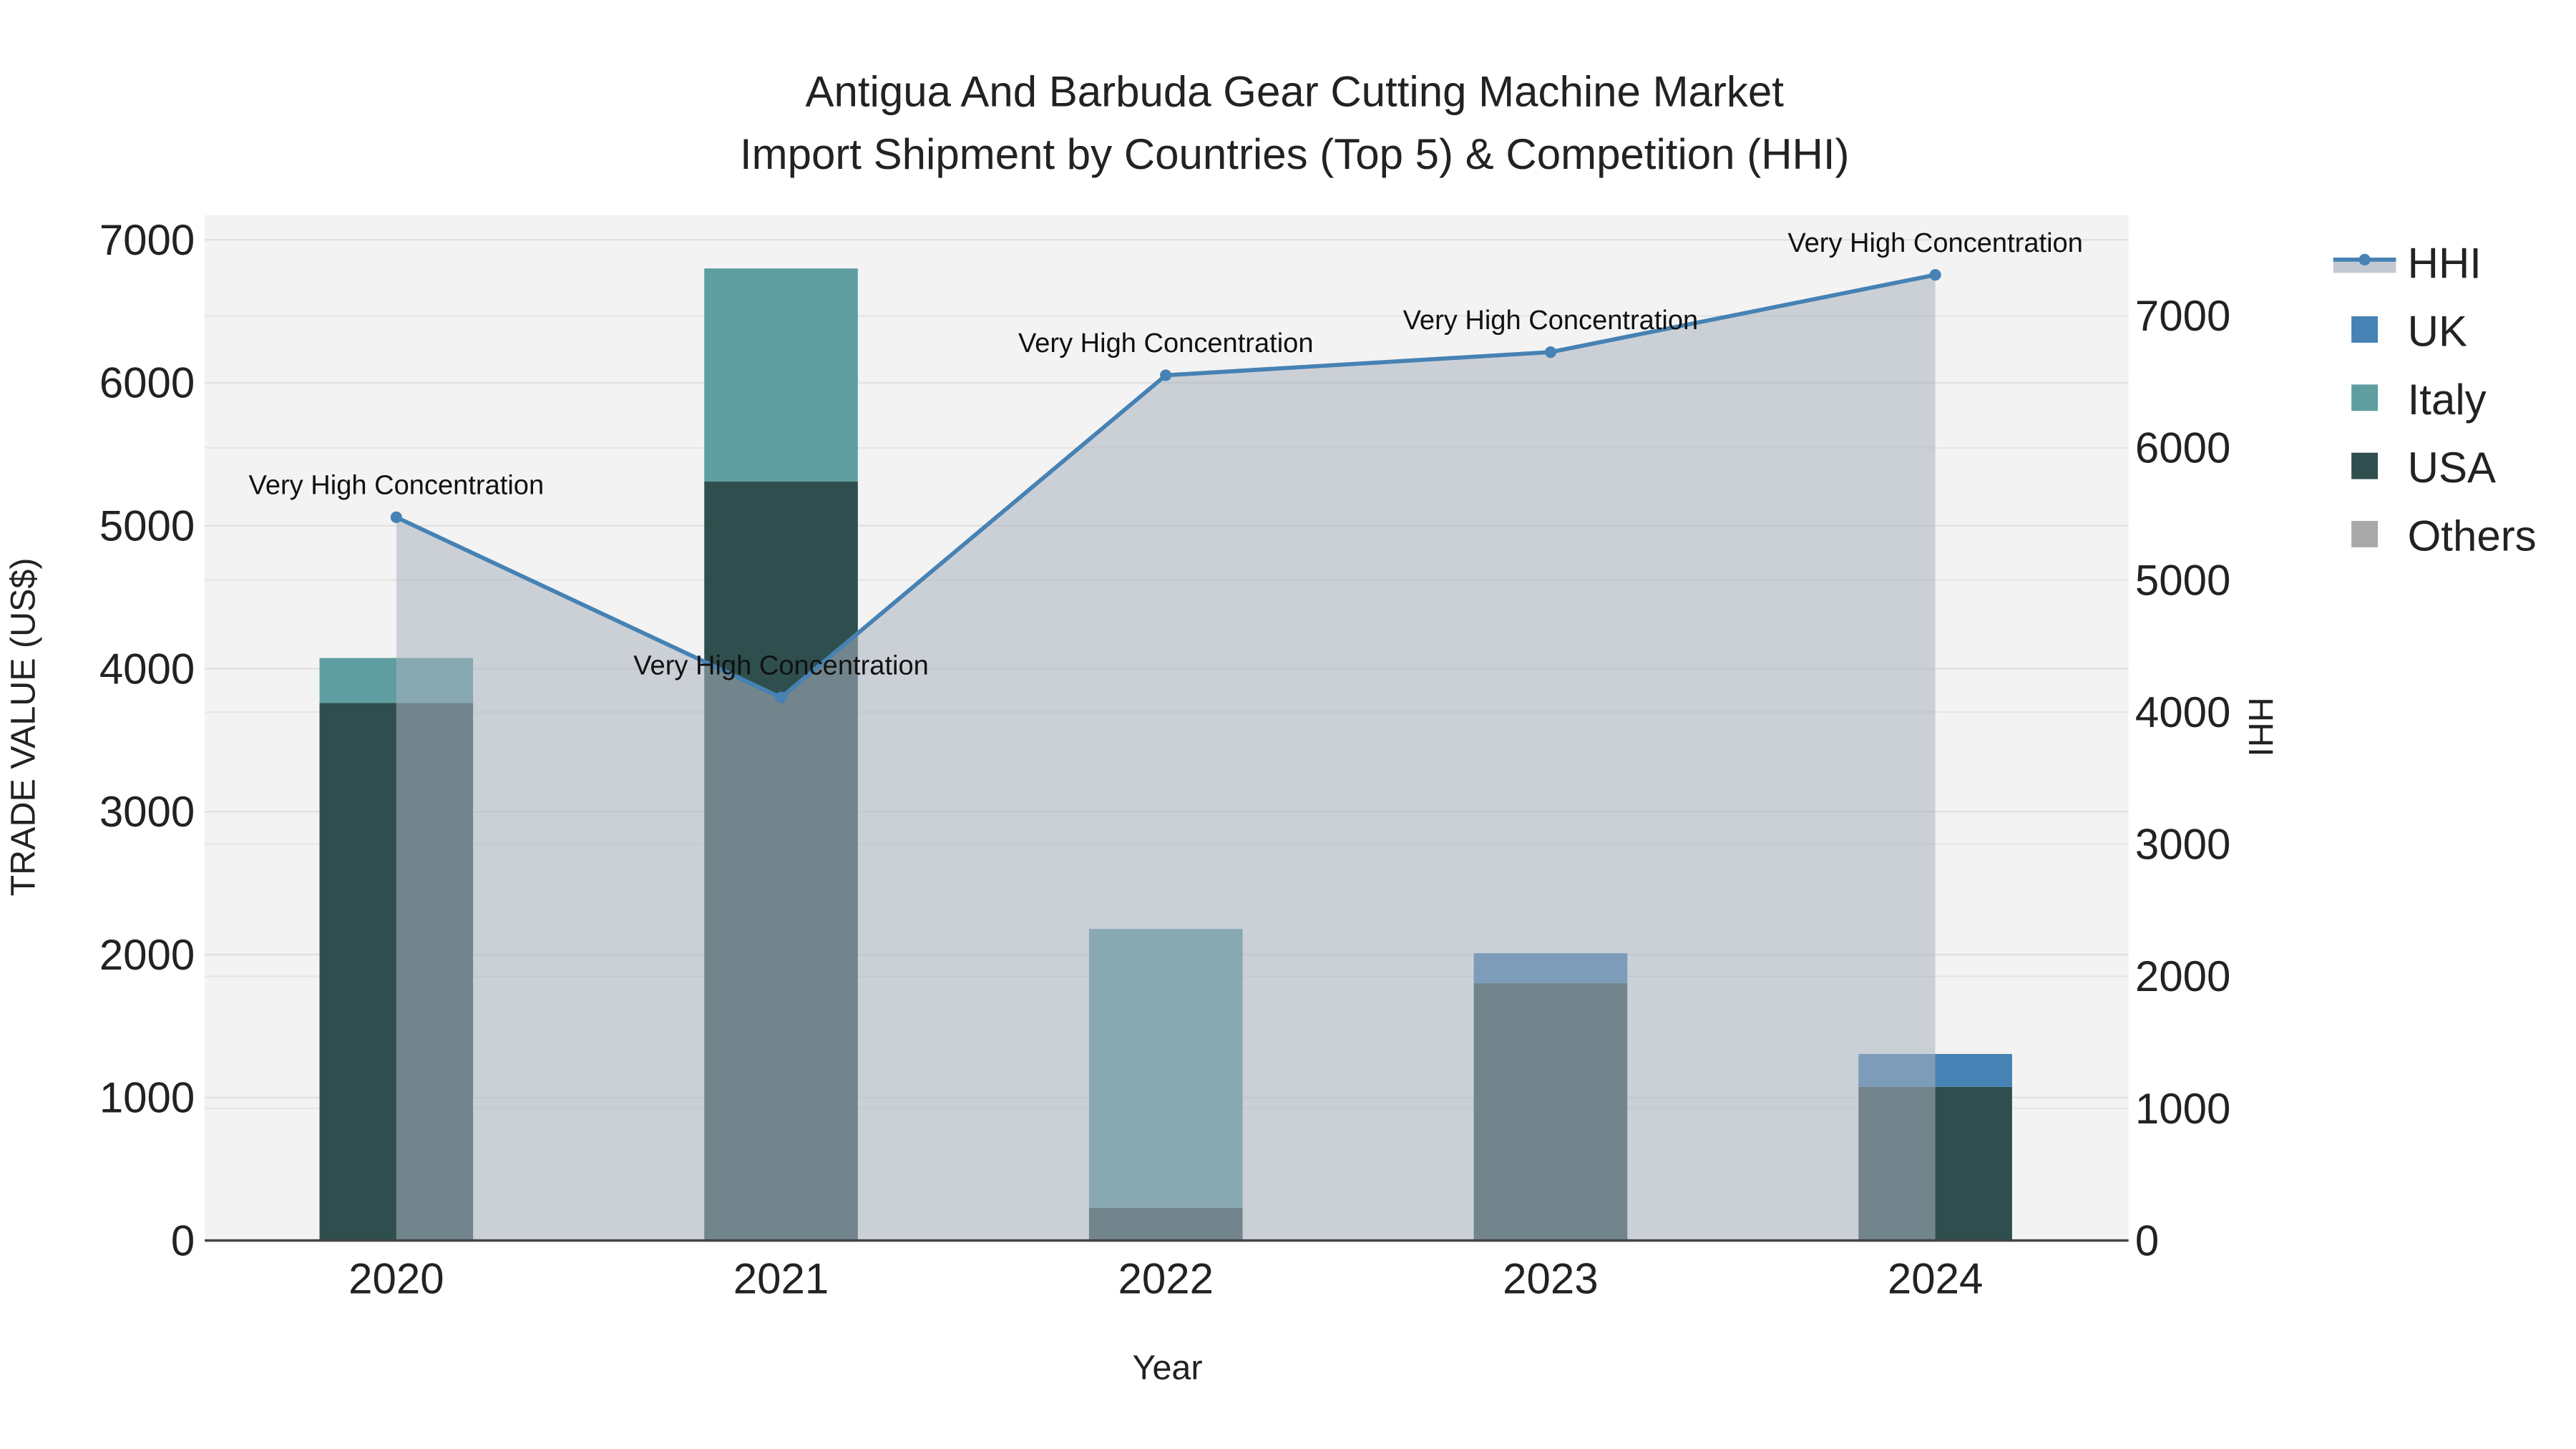 The width and height of the screenshot is (2576, 1449). What do you see at coordinates (147, 812) in the screenshot?
I see `y-tick-label: 3000` at bounding box center [147, 812].